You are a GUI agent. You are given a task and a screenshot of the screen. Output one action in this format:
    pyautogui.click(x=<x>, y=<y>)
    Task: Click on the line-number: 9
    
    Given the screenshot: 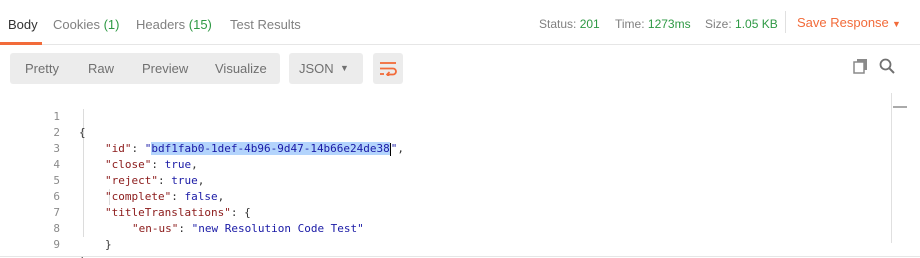 What is the action you would take?
    pyautogui.click(x=56, y=244)
    